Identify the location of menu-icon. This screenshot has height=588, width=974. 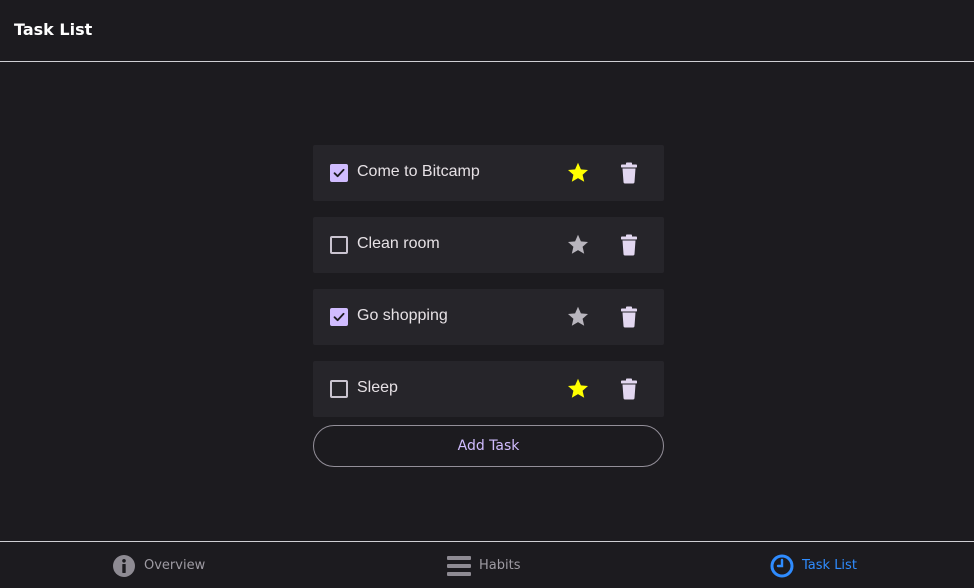
(459, 566).